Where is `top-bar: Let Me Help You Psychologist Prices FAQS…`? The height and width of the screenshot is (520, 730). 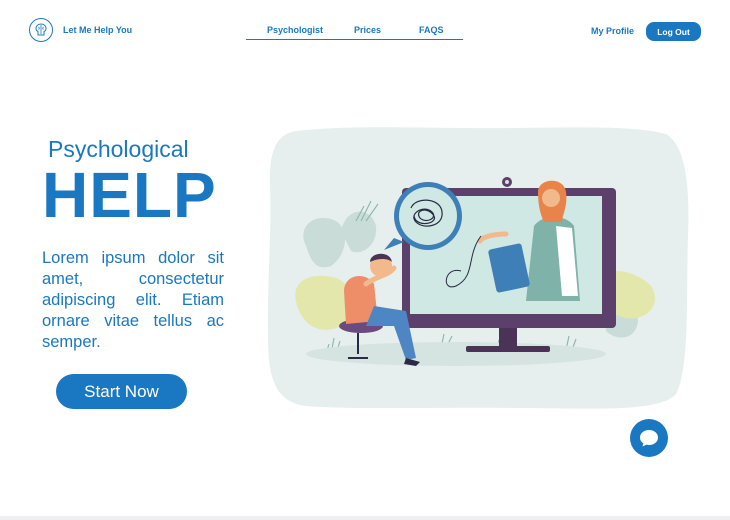
top-bar: Let Me Help You Psychologist Prices FAQS… is located at coordinates (365, 31).